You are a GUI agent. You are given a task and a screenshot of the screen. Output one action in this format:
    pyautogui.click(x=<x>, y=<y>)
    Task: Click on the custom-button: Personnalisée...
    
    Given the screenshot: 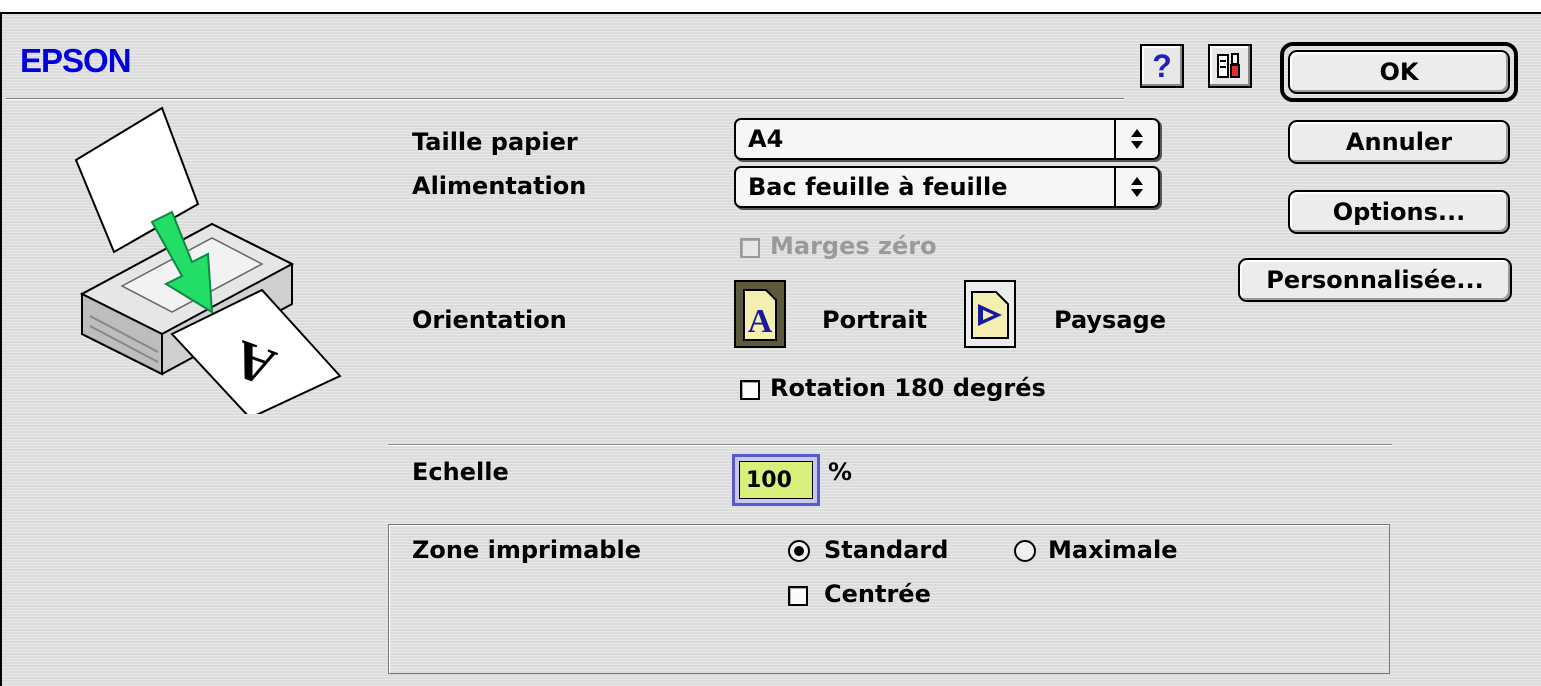 What is the action you would take?
    pyautogui.click(x=1375, y=280)
    